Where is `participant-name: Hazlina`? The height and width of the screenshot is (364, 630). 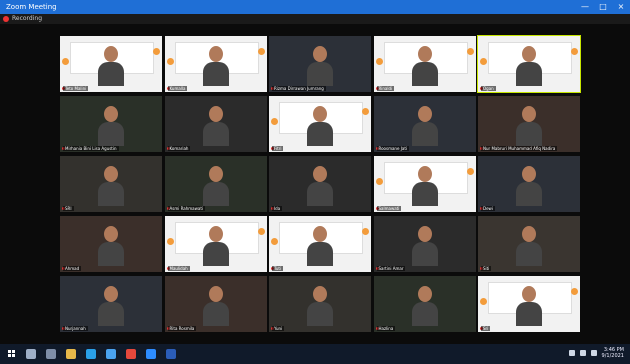 participant-name: Hazlina is located at coordinates (386, 328).